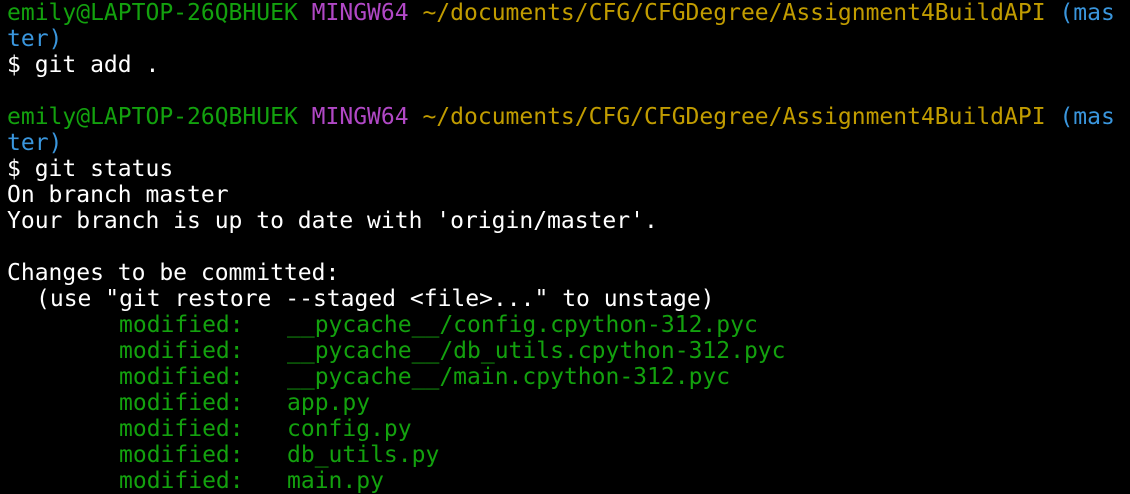 Image resolution: width=1130 pixels, height=494 pixels. I want to click on status-branch-line: On branch master, so click(118, 195).